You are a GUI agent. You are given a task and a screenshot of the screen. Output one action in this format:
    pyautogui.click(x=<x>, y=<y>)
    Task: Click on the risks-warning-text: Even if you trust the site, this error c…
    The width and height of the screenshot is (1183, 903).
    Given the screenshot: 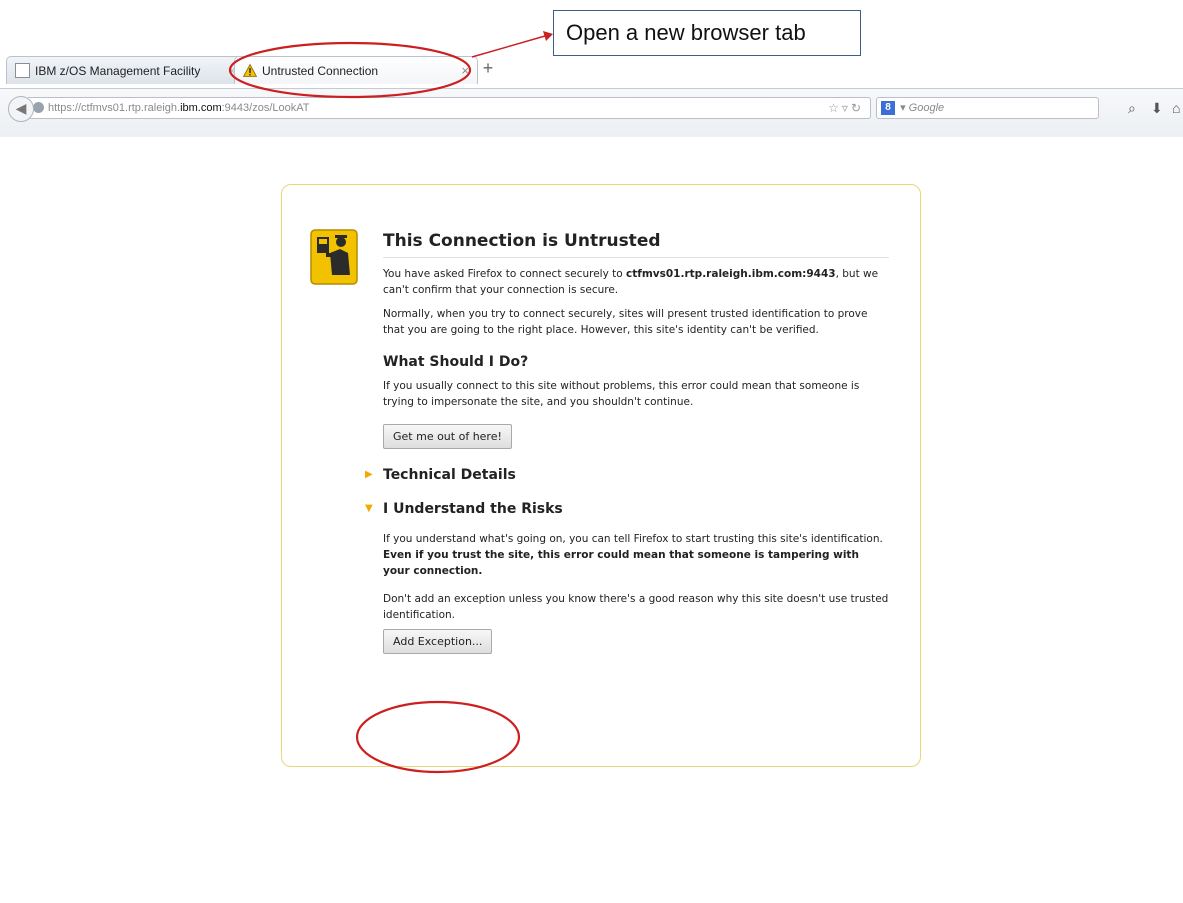 What is the action you would take?
    pyautogui.click(x=621, y=563)
    